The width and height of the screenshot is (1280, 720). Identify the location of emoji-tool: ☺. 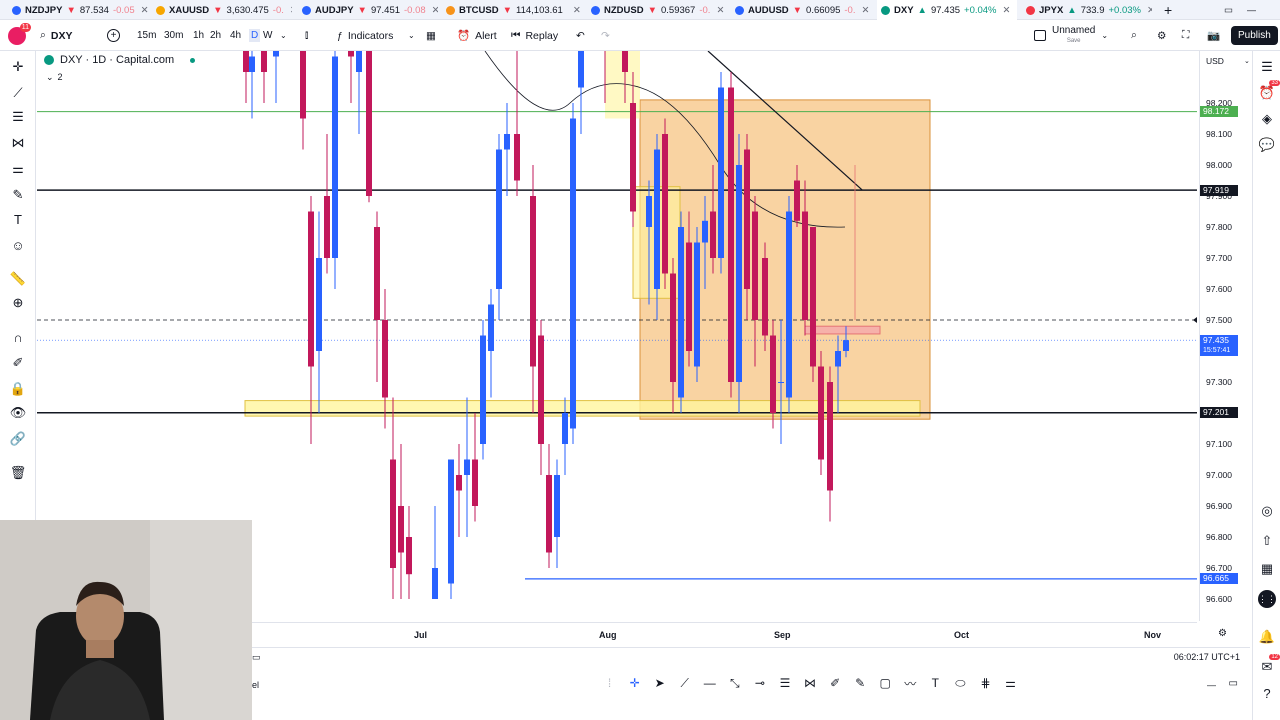
(18, 245).